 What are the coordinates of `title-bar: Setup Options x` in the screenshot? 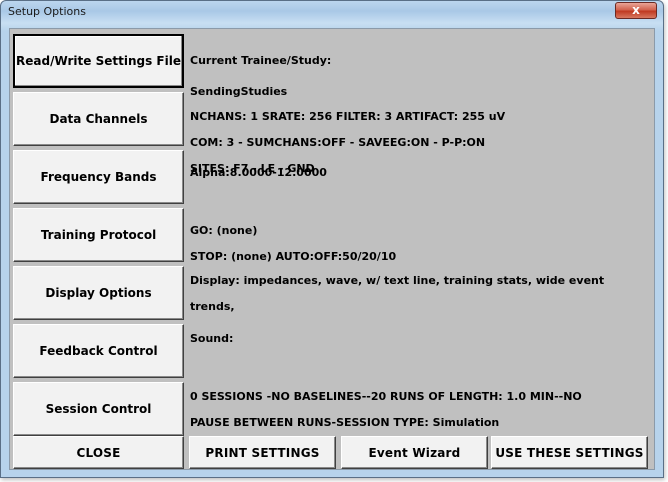 It's located at (332, 12).